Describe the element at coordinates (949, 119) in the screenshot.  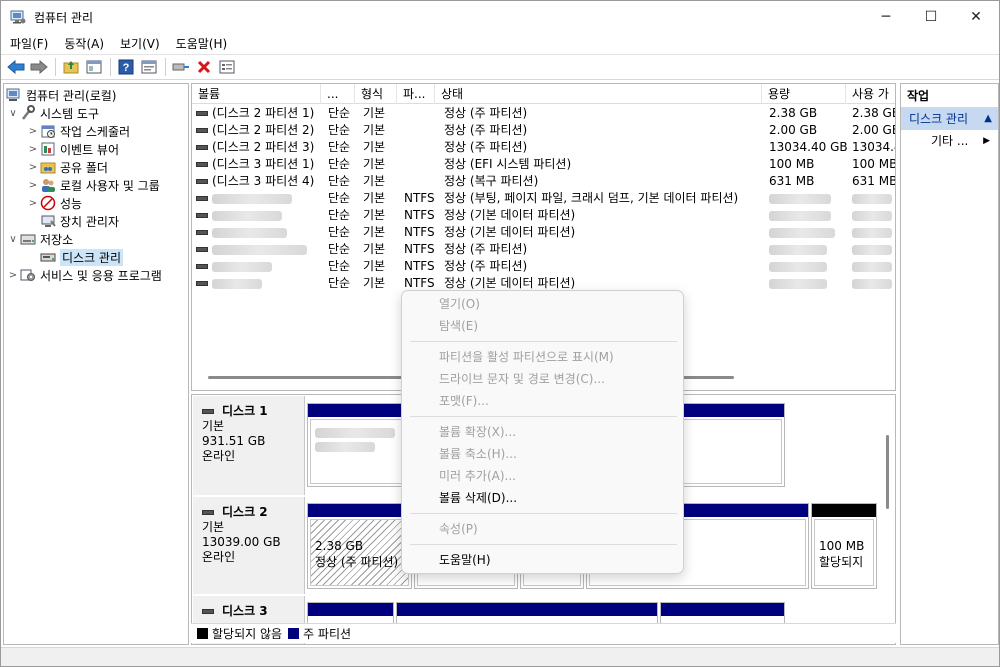
I see `actions-disk-management: 디스크 관리 ▲` at that location.